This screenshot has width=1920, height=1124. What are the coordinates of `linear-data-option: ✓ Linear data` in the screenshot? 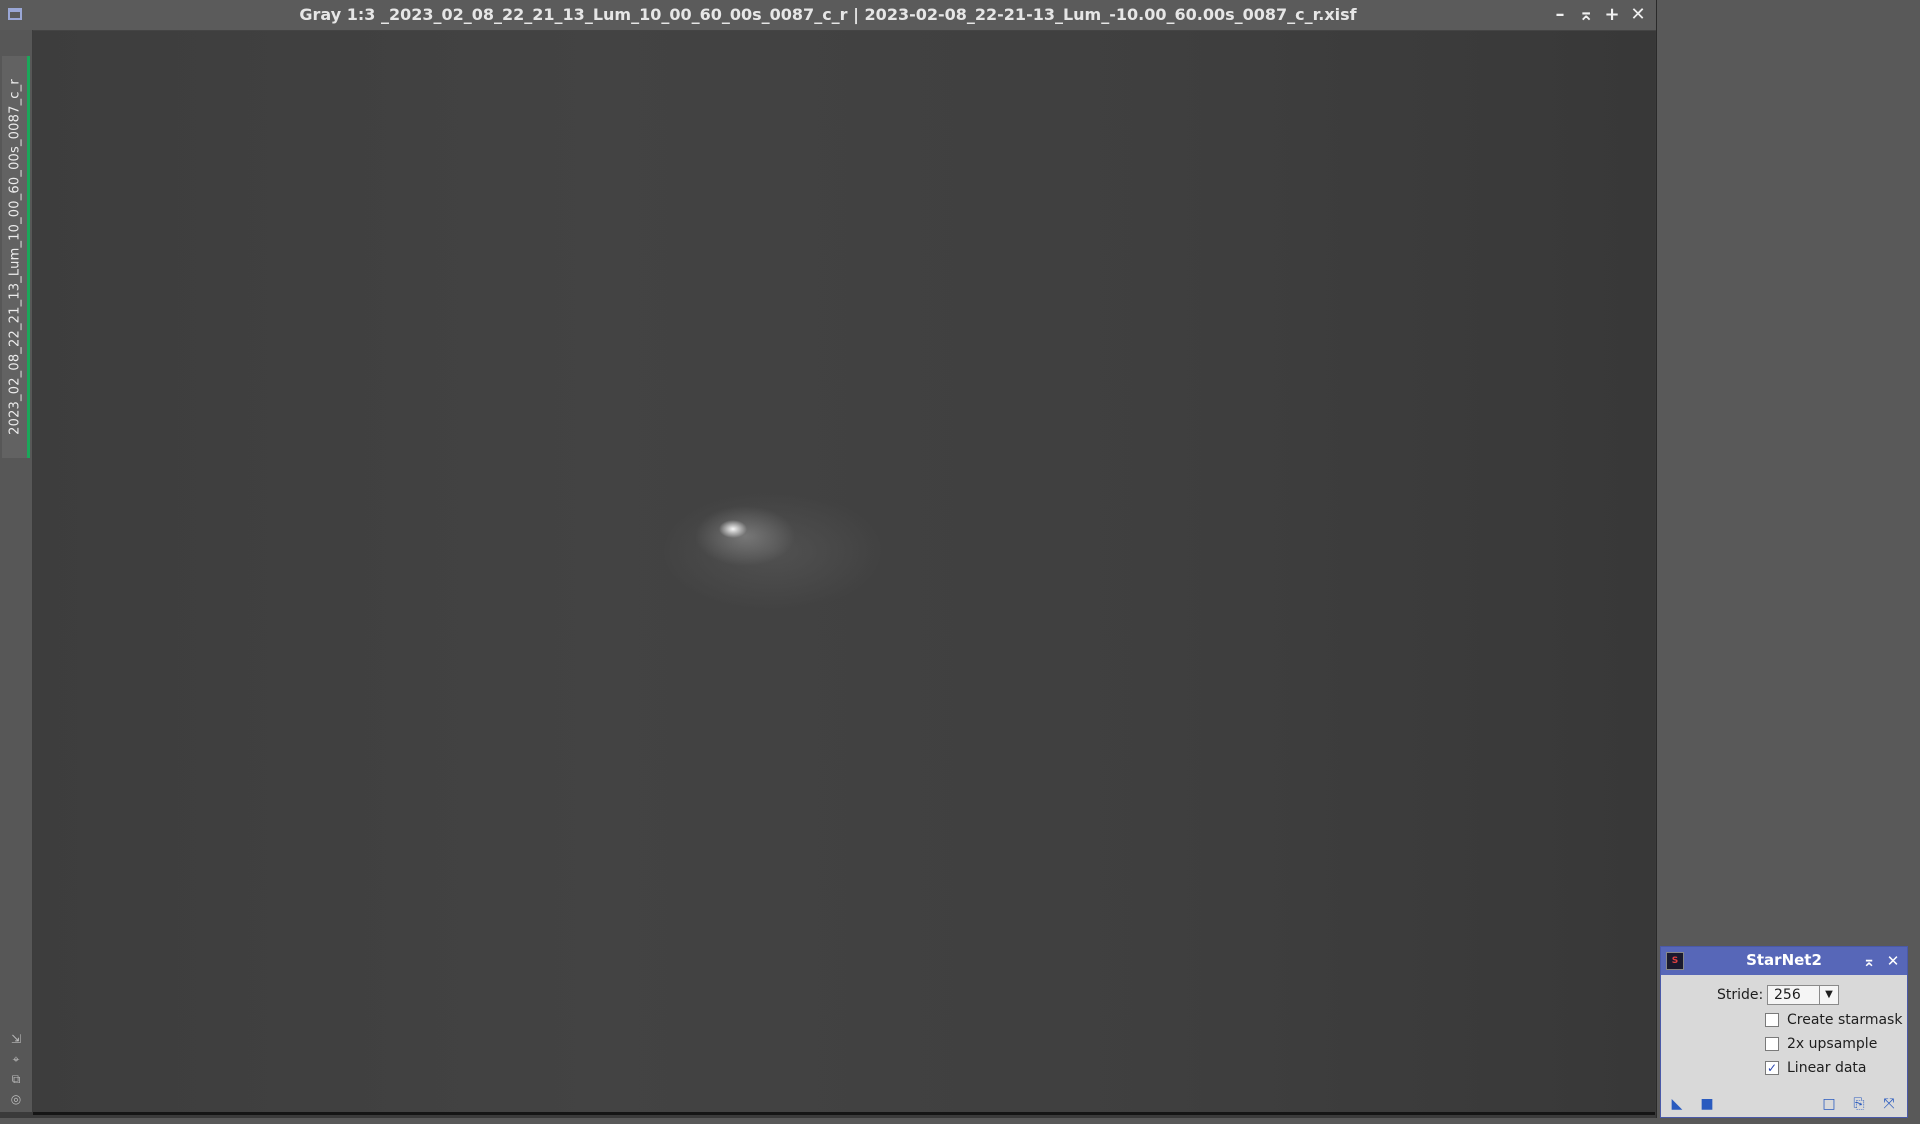 It's located at (1816, 1068).